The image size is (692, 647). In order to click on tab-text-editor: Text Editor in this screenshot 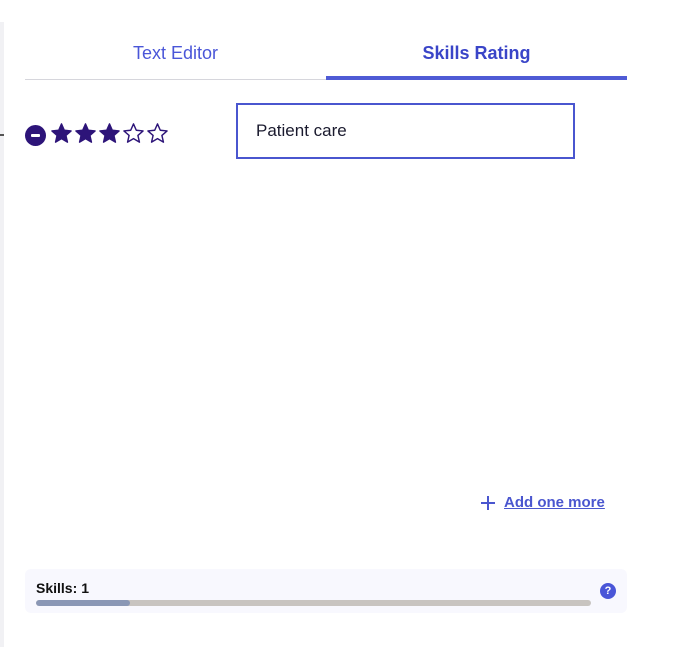, I will do `click(175, 54)`.